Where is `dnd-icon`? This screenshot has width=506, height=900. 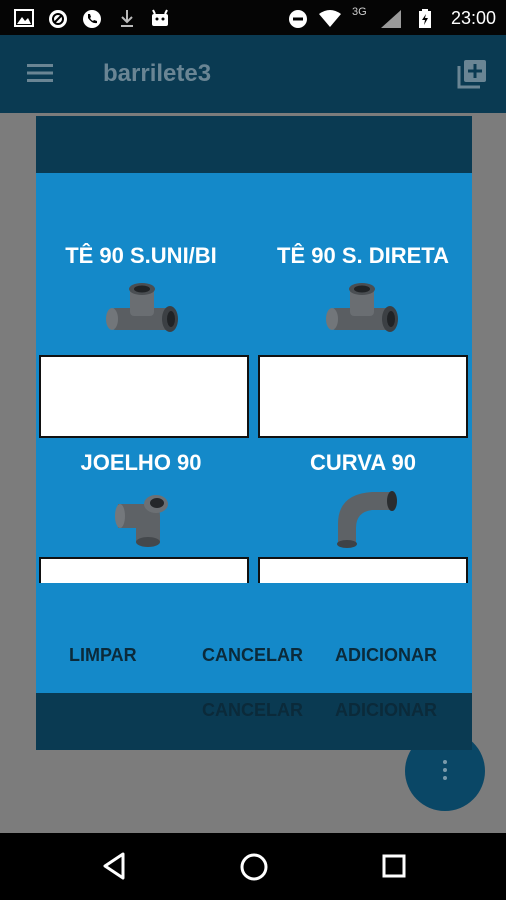
dnd-icon is located at coordinates (298, 19).